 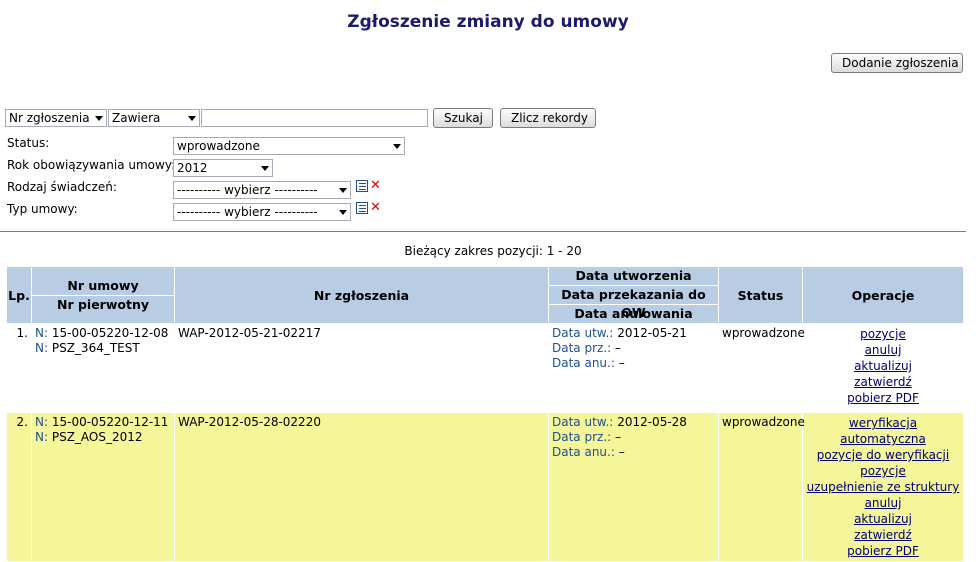 I want to click on contract-type-value: ---------- wybierz ----------, so click(x=247, y=212).